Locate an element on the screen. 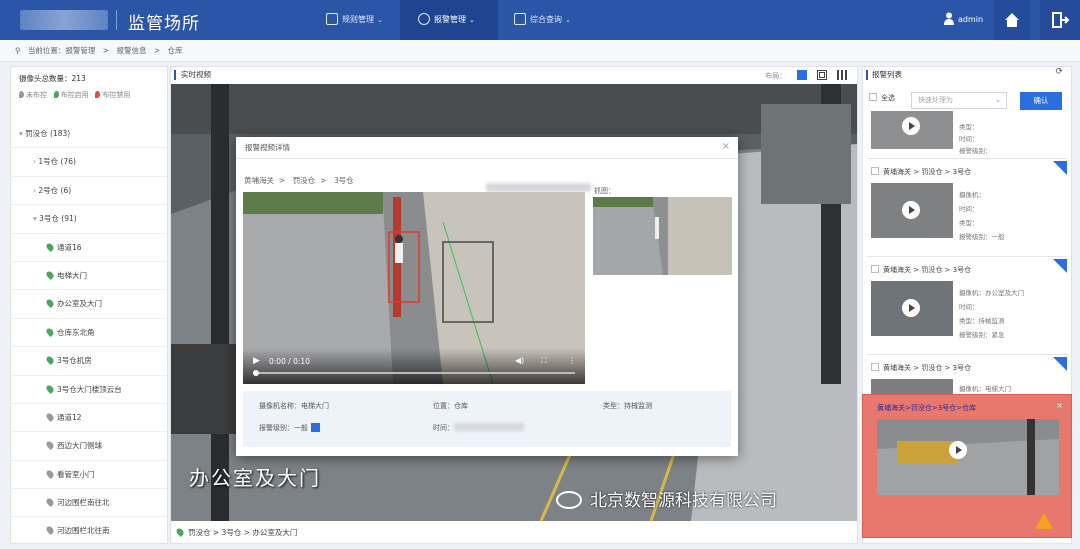 The image size is (1080, 549). app-title: 监管场所 is located at coordinates (164, 24).